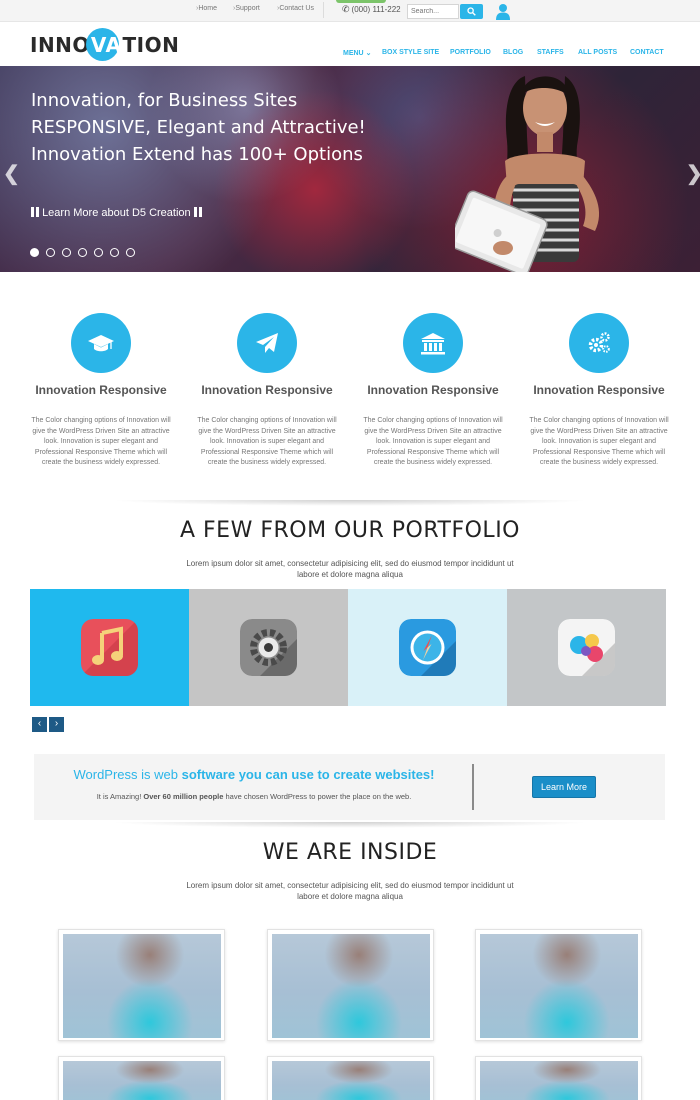  Describe the element at coordinates (597, 52) in the screenshot. I see `nav-all-posts: ALL POSTS` at that location.